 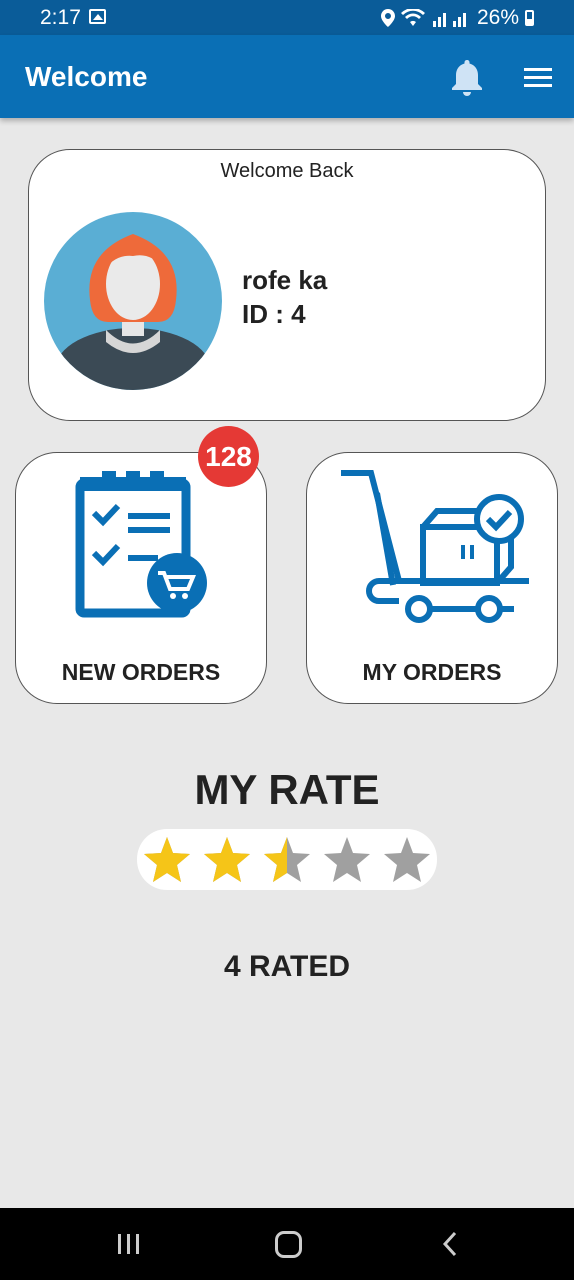 I want to click on page-title: Welcome, so click(x=86, y=76).